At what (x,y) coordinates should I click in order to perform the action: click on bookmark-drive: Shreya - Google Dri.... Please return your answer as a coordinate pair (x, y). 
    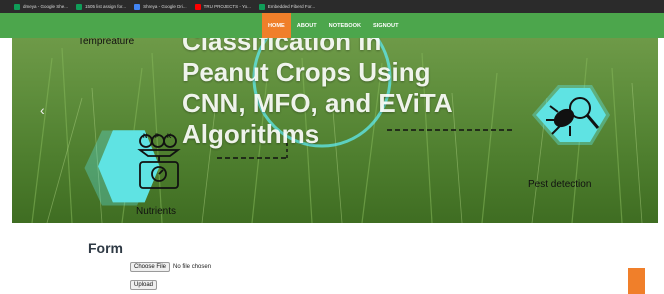
    Looking at the image, I should click on (160, 6).